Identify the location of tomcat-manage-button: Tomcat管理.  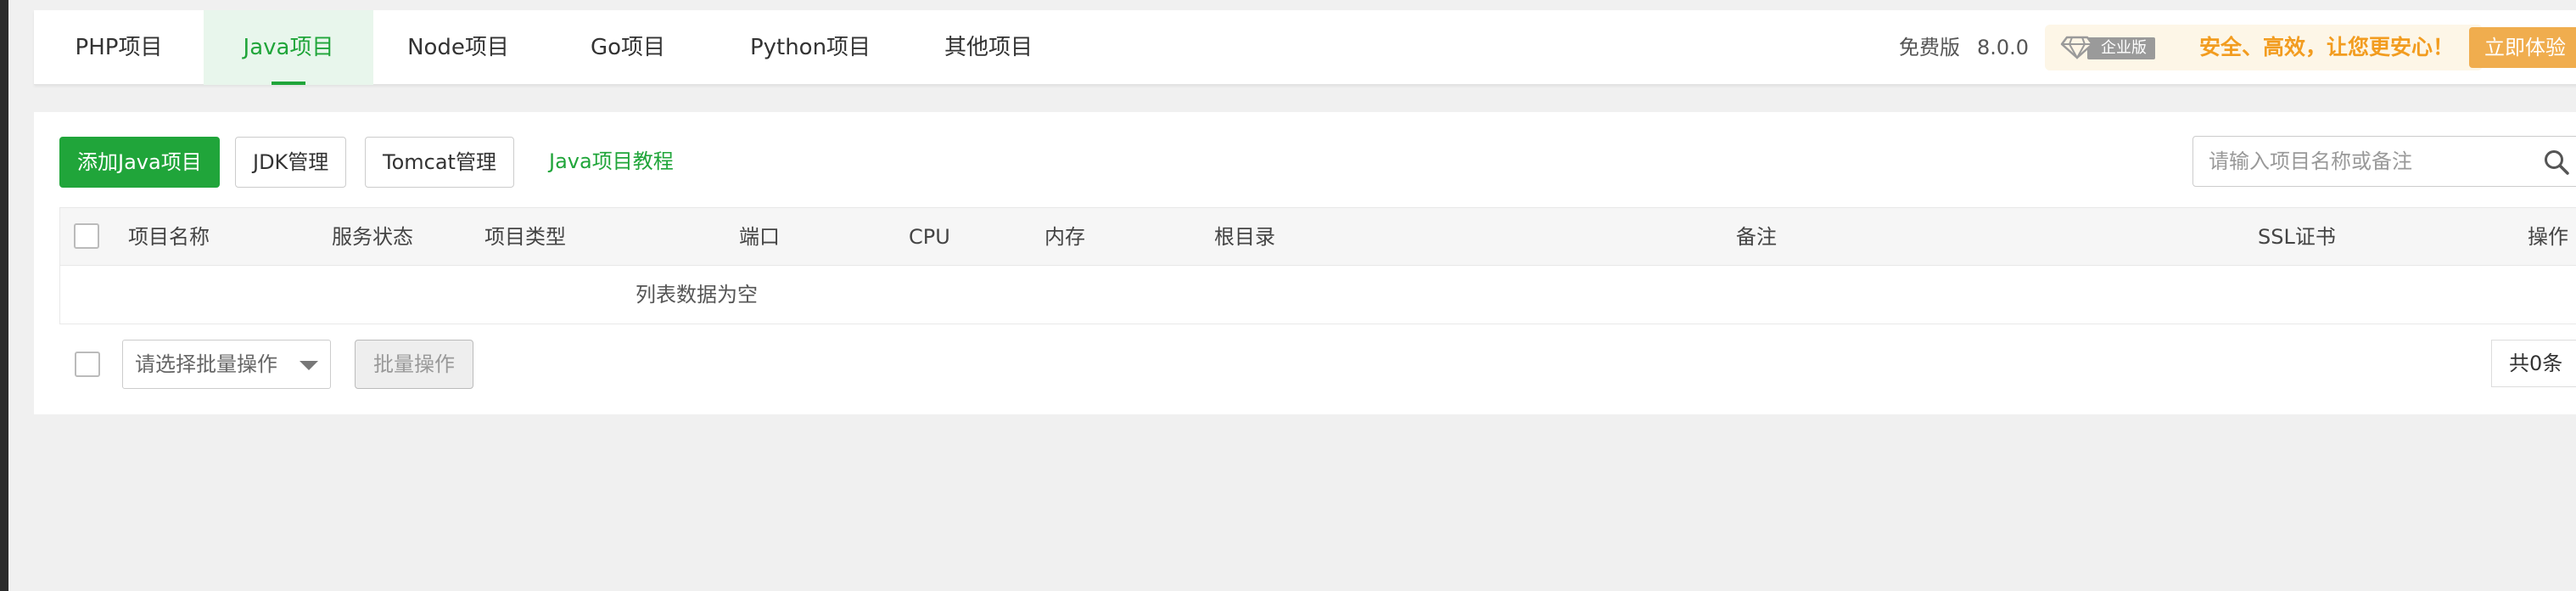
(440, 162).